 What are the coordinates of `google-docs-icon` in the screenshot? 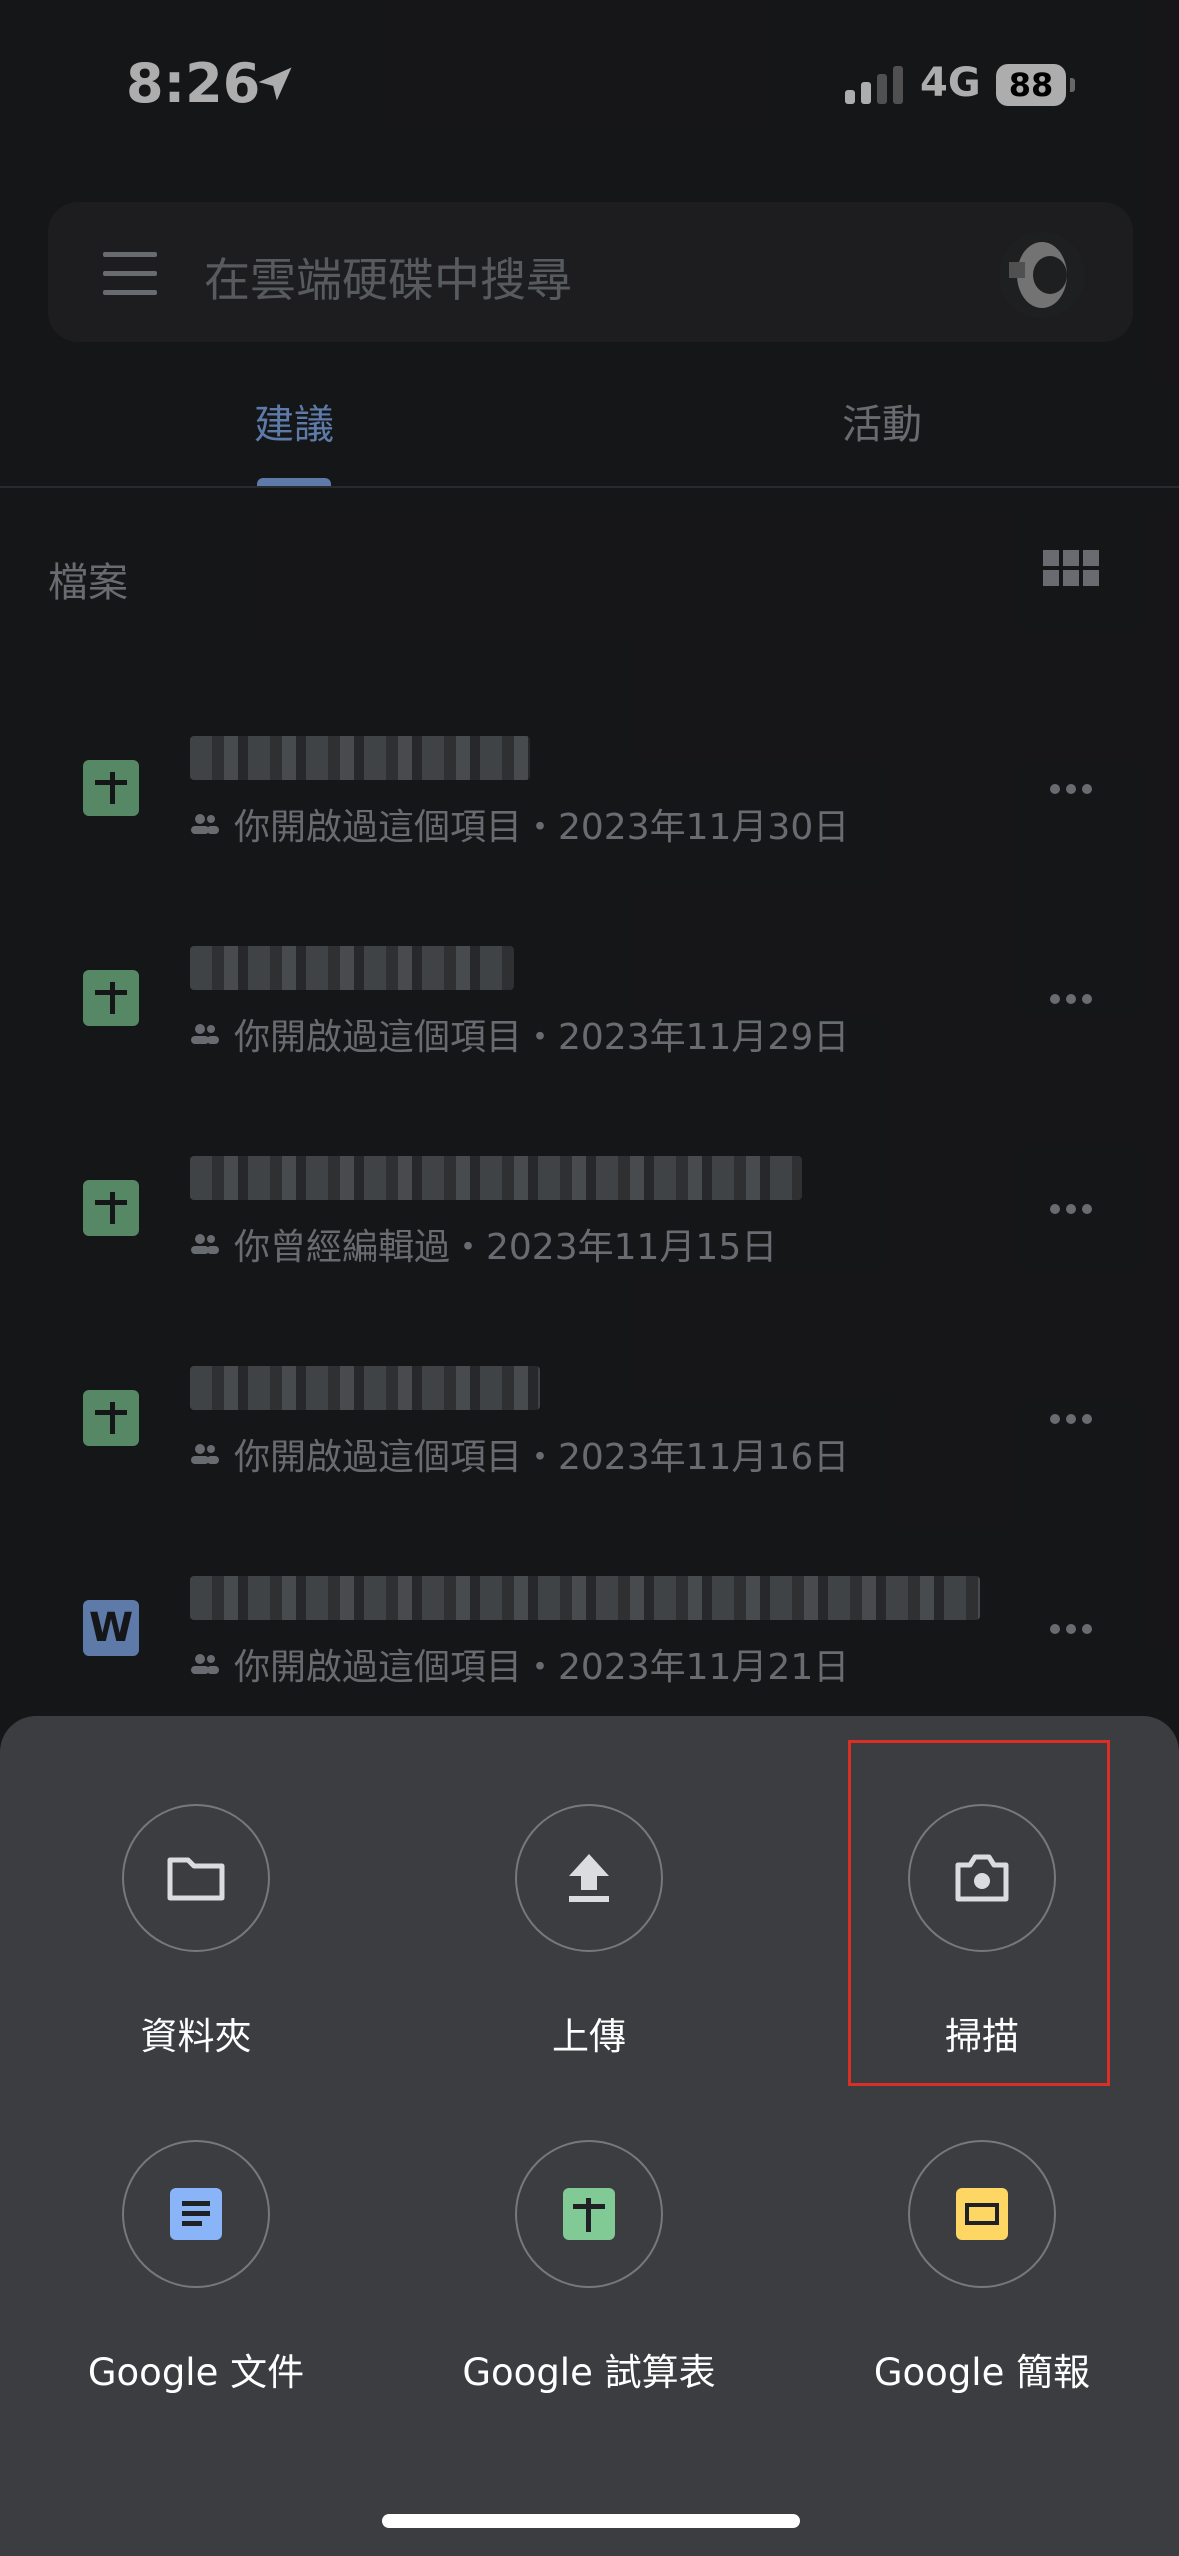 It's located at (196, 2214).